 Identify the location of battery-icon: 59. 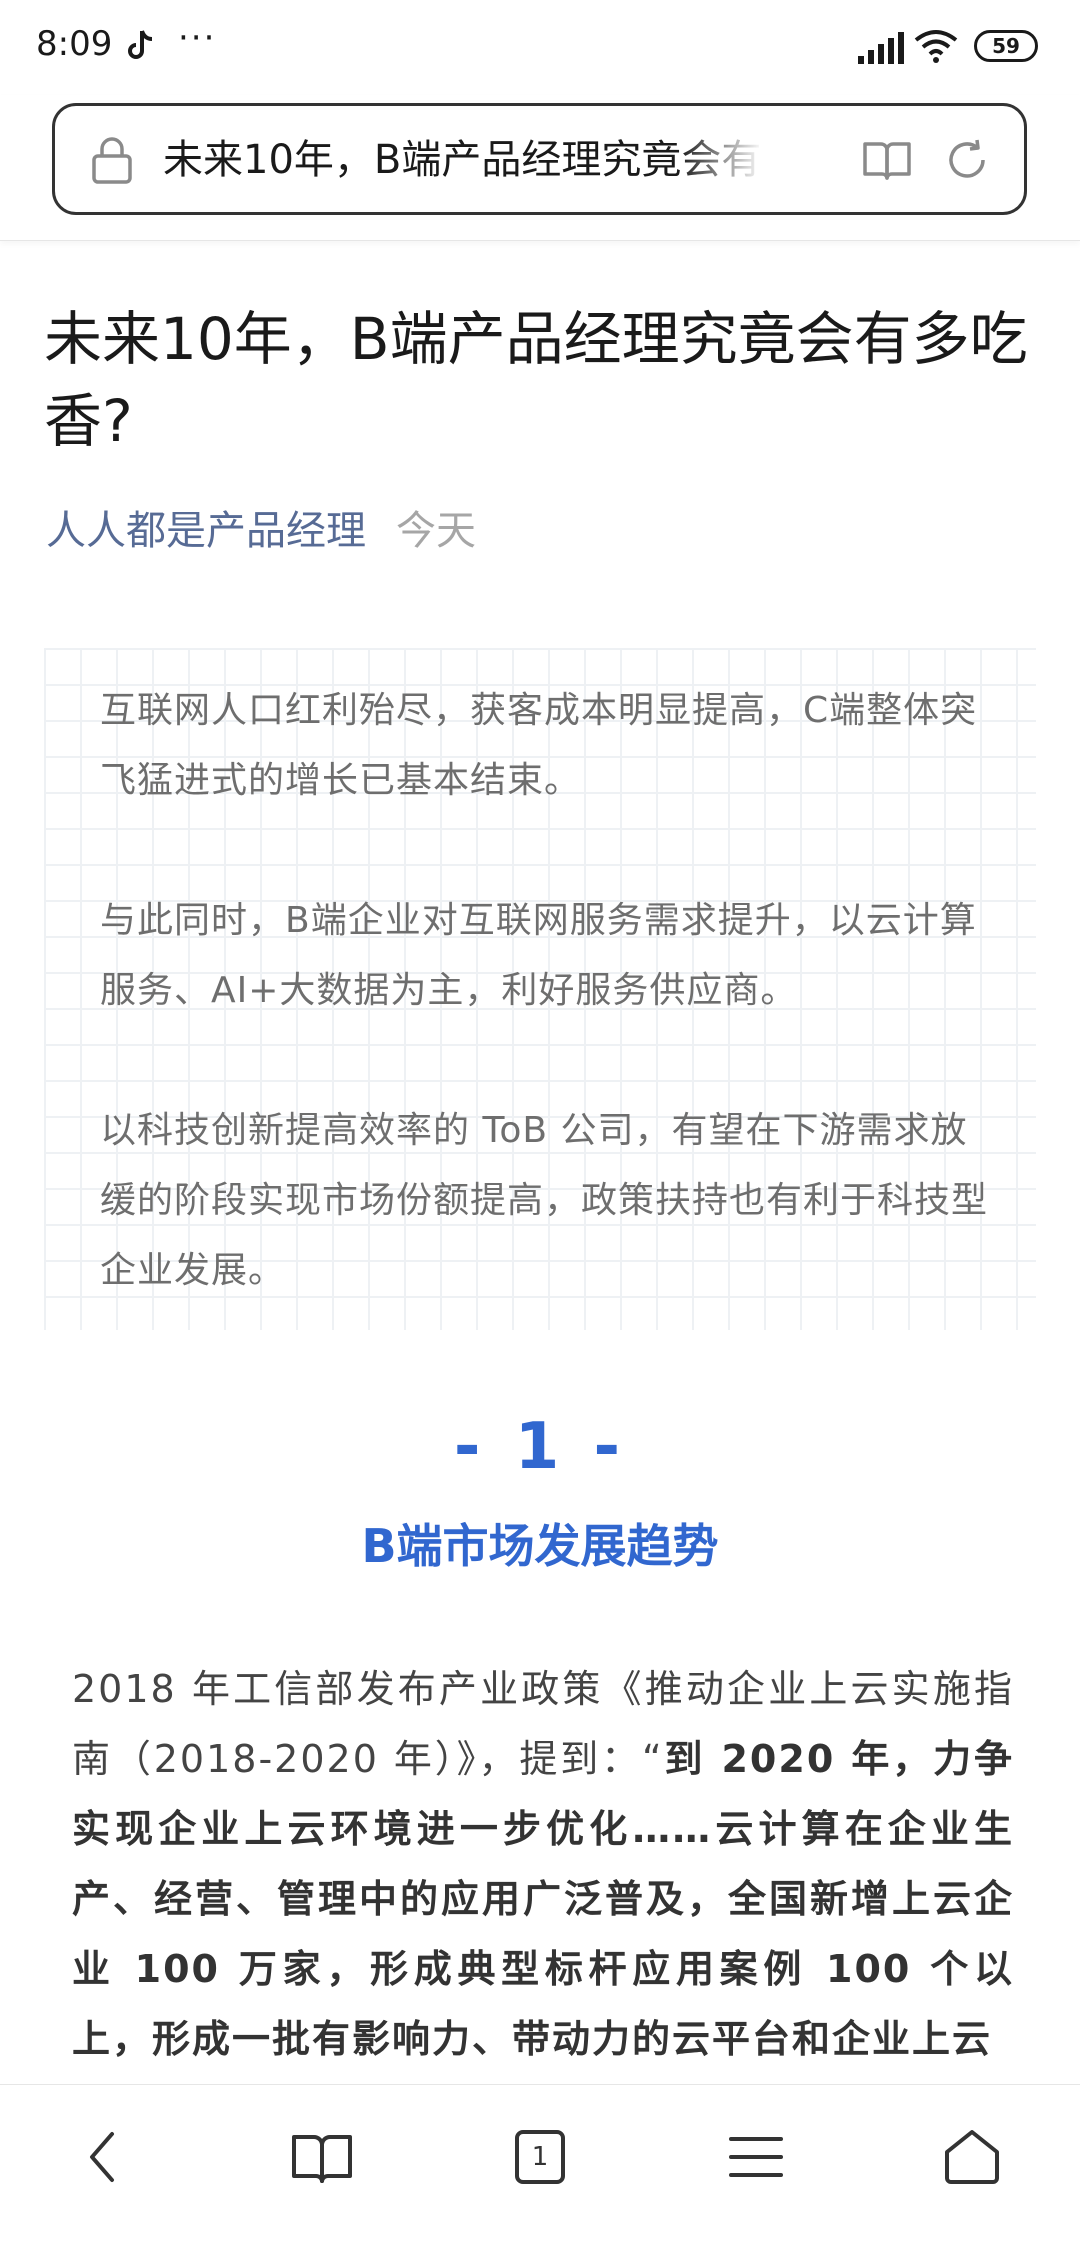
(1006, 46).